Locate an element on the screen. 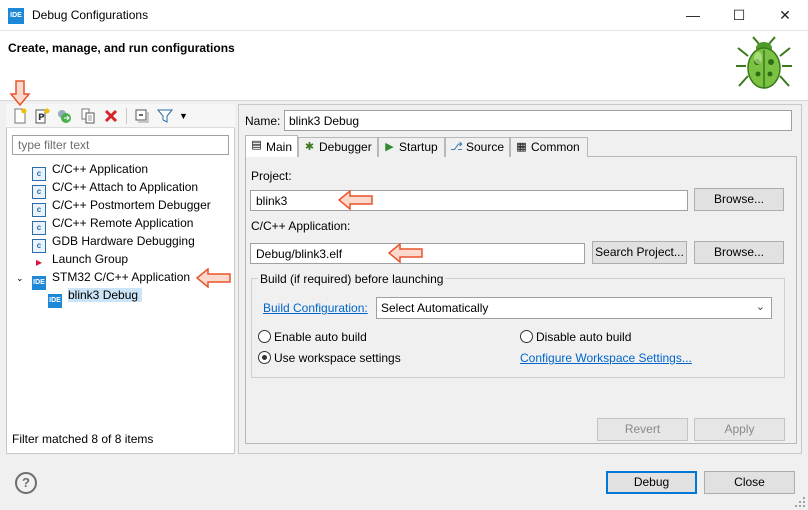 This screenshot has width=808, height=510. tree-item-c-postmortem: c C/C++ Postmortem Debugger is located at coordinates (113, 206).